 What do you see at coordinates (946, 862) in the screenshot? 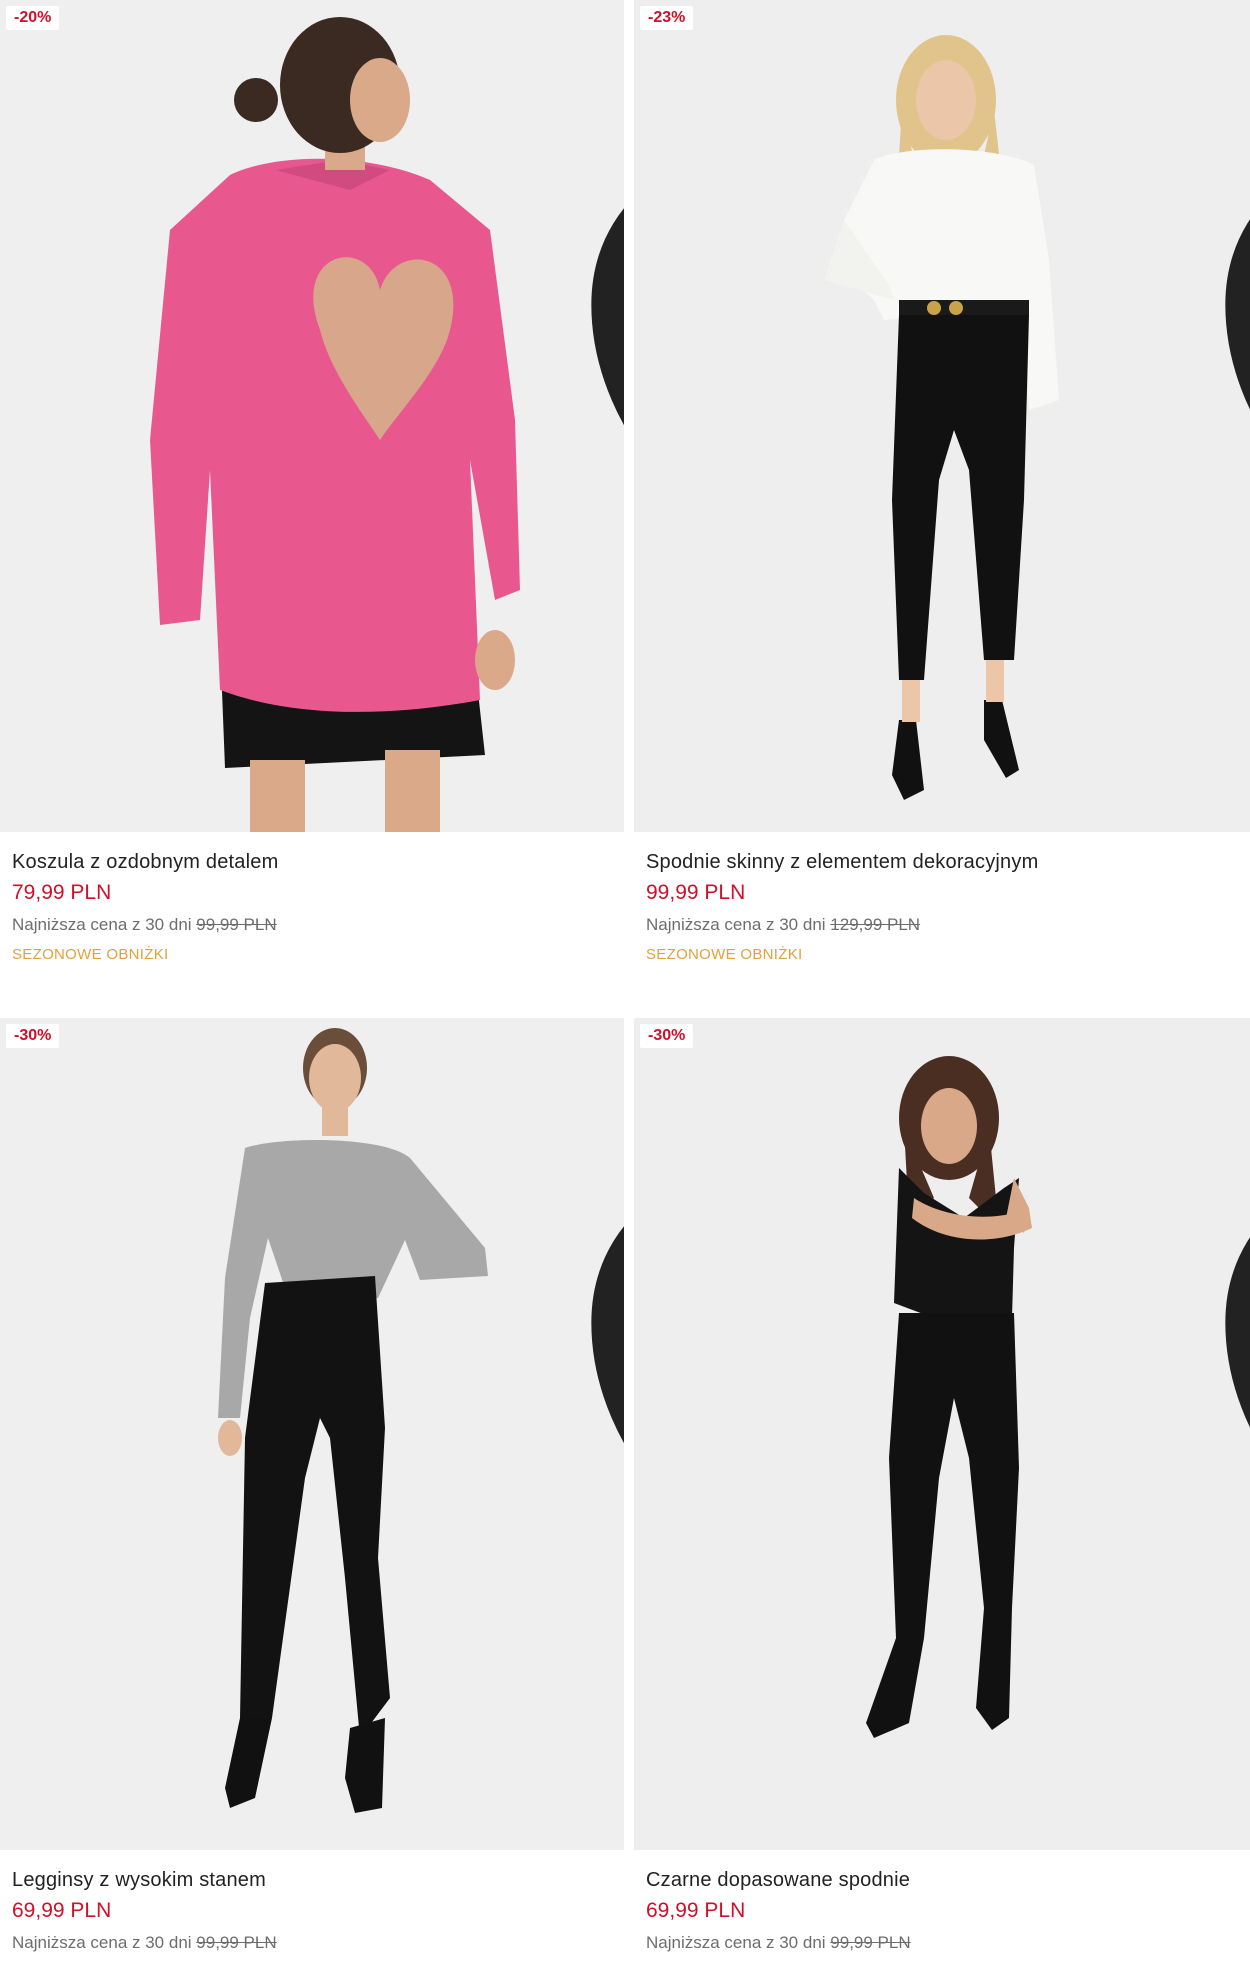
I see `product-title: Spodnie skinny z elementem dekoracyjnym` at bounding box center [946, 862].